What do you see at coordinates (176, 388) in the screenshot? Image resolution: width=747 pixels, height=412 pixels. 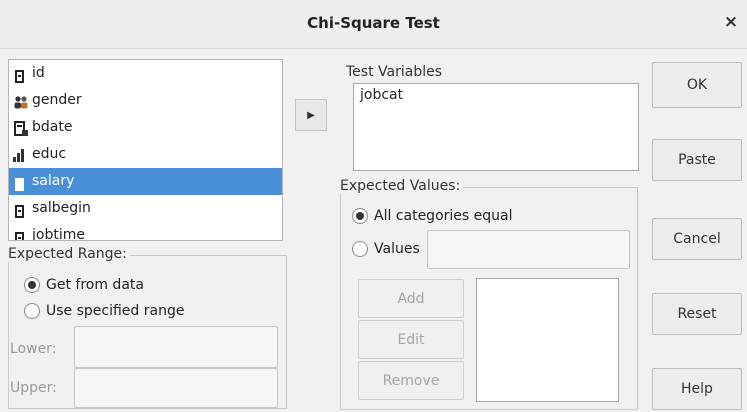 I see `upper-field` at bounding box center [176, 388].